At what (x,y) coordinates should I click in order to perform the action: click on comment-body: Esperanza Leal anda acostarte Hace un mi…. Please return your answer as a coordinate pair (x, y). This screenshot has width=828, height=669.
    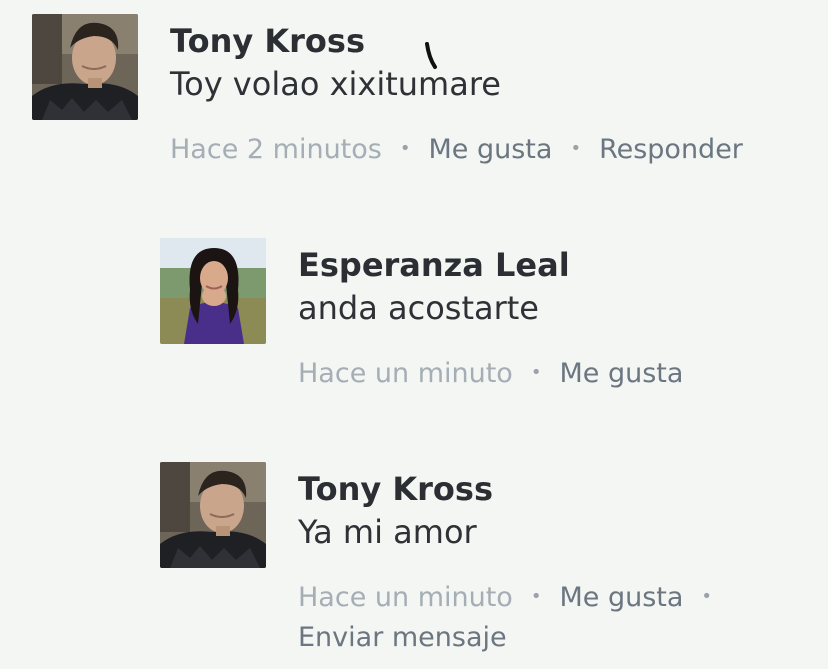
    Looking at the image, I should click on (490, 317).